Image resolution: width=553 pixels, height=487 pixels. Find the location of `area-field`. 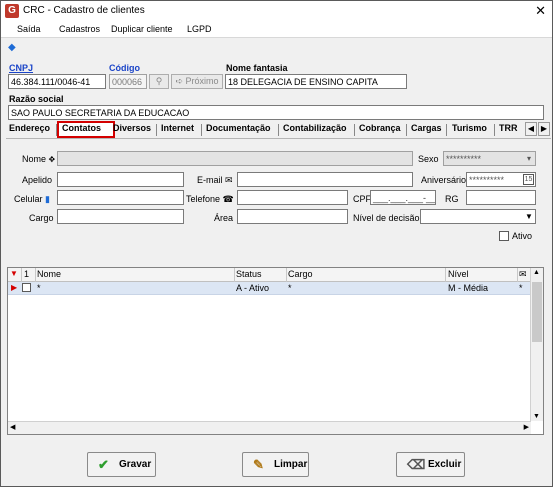

area-field is located at coordinates (292, 216).